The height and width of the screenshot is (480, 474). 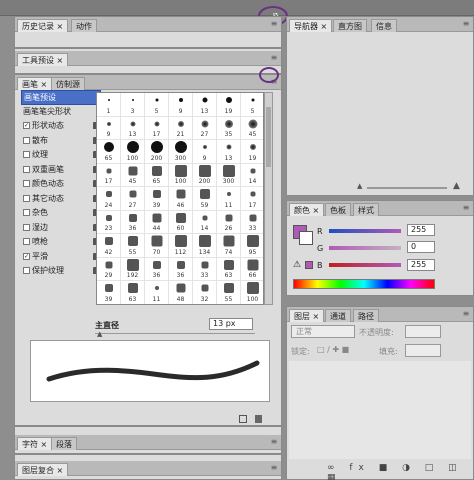 What do you see at coordinates (109, 246) in the screenshot?
I see `brush-preset-cell: 42` at bounding box center [109, 246].